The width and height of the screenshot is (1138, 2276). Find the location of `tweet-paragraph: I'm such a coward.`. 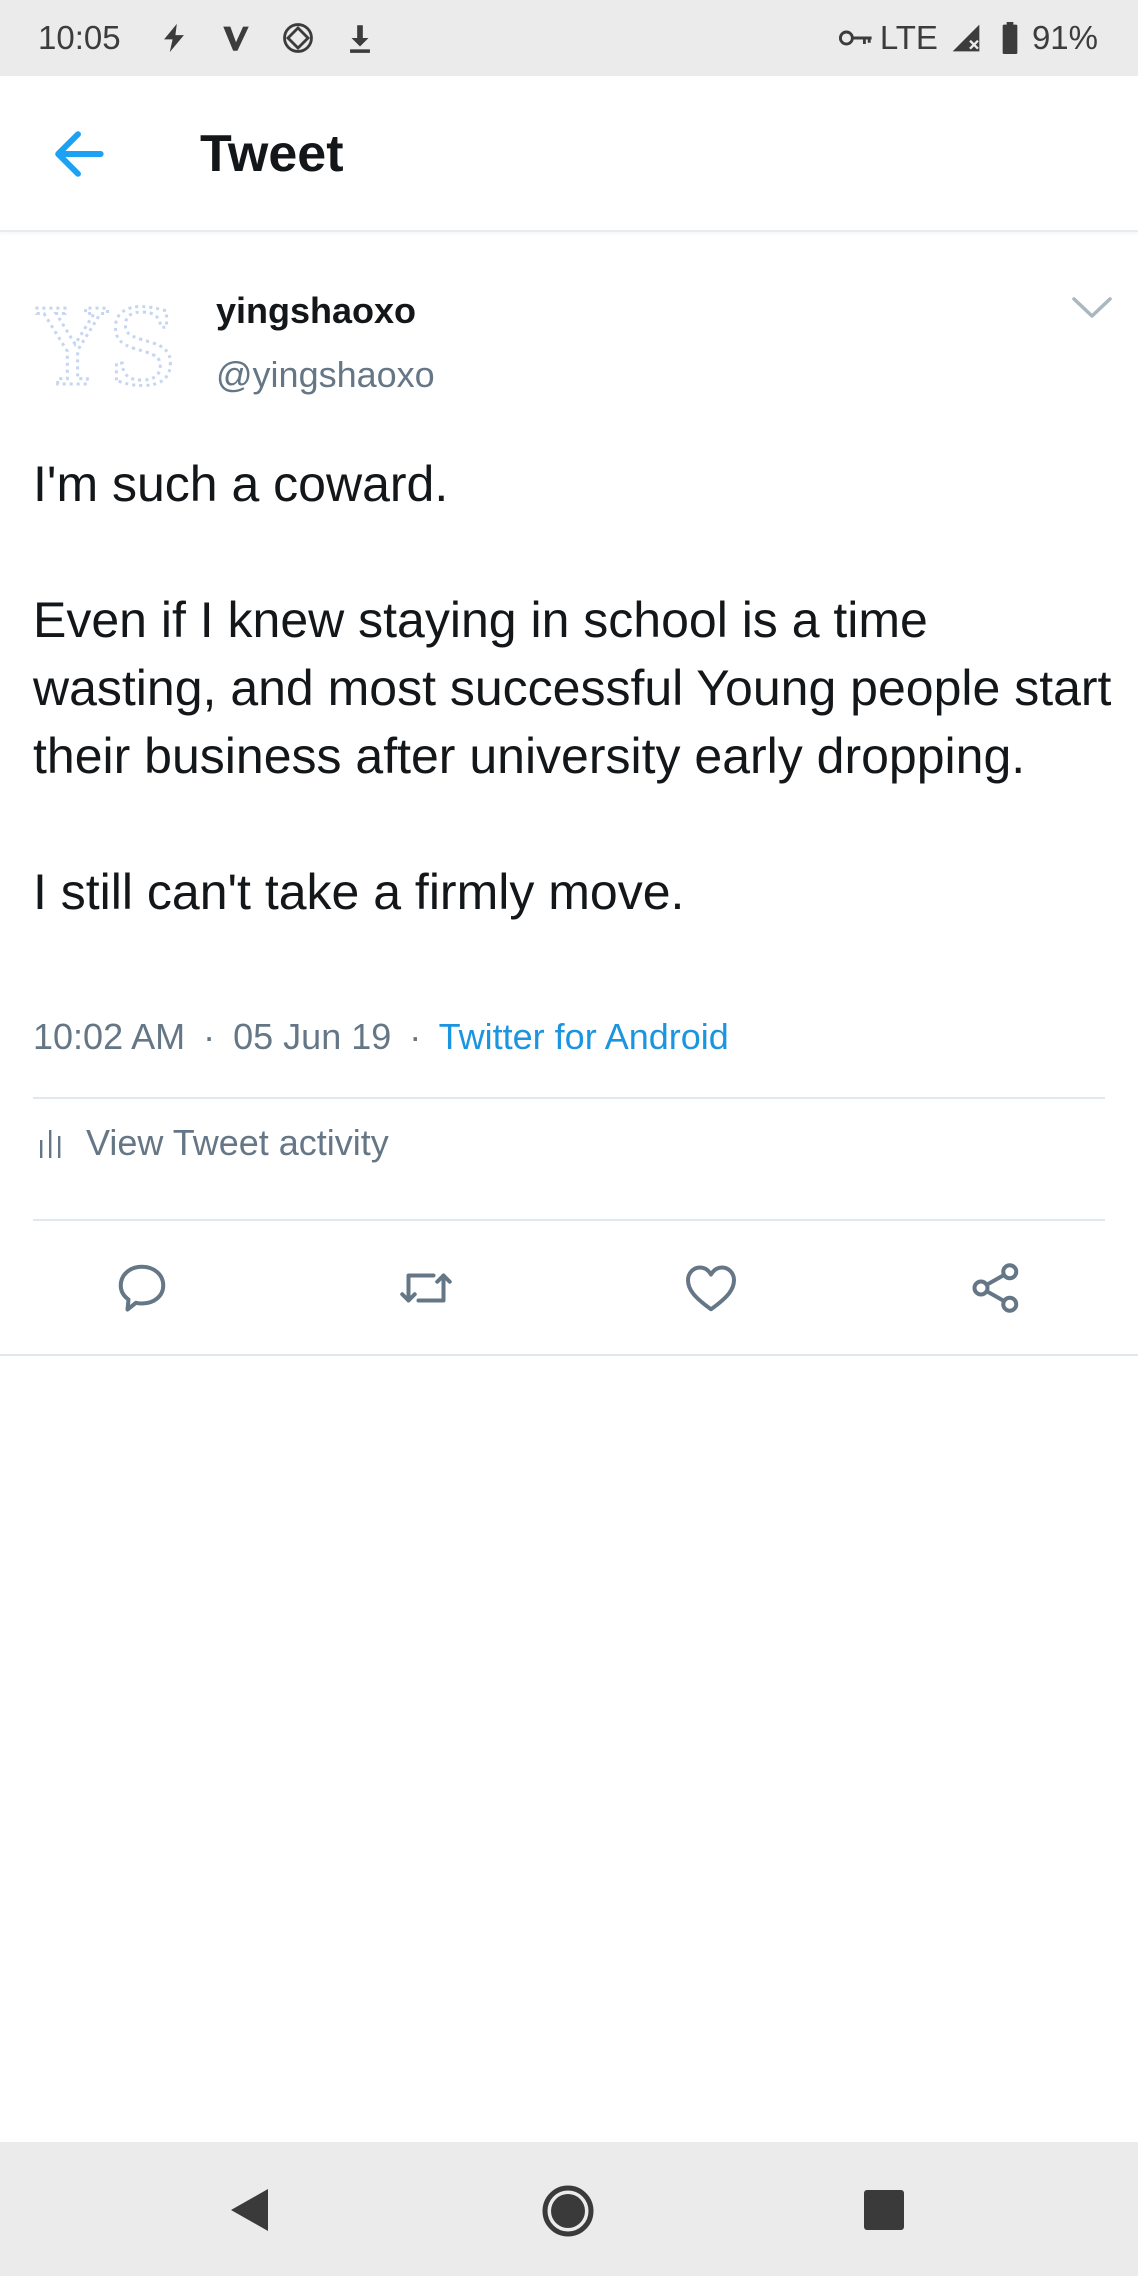

tweet-paragraph: I'm such a coward. is located at coordinates (241, 484).